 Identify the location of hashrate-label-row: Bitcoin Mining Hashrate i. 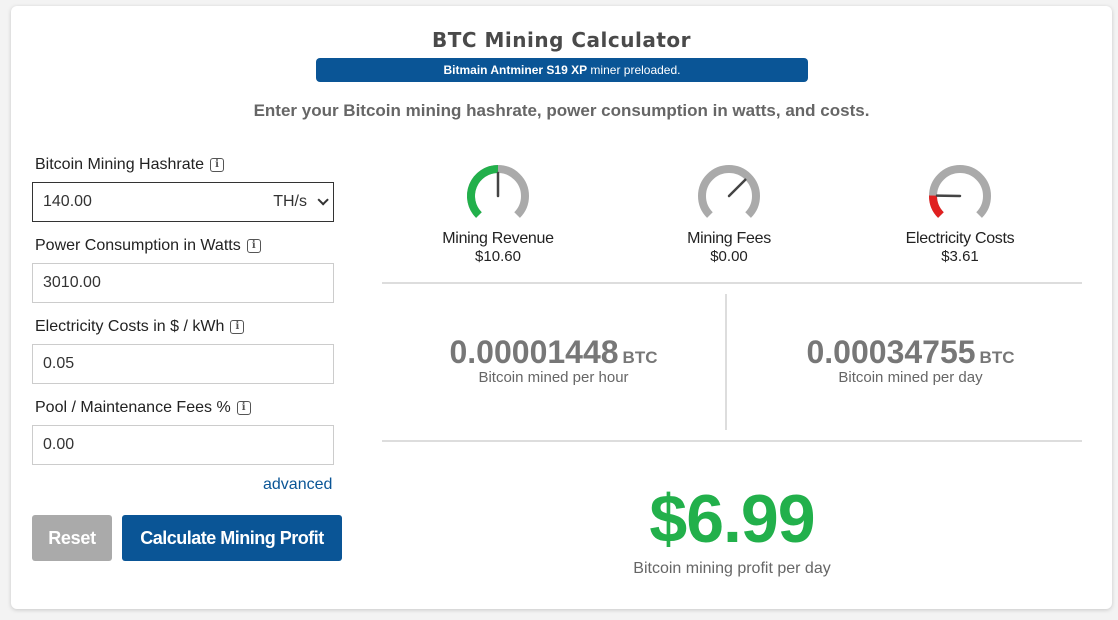
(129, 165).